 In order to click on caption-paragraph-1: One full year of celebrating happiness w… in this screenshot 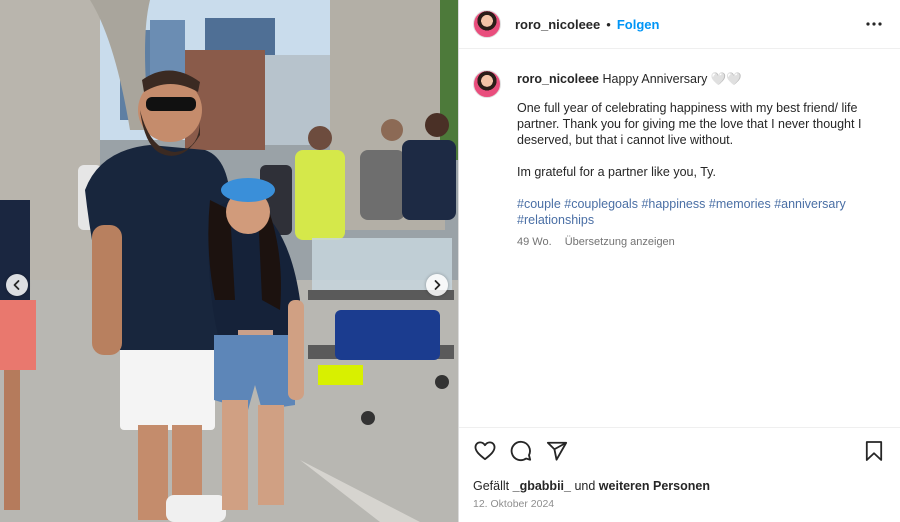, I will do `click(689, 124)`.